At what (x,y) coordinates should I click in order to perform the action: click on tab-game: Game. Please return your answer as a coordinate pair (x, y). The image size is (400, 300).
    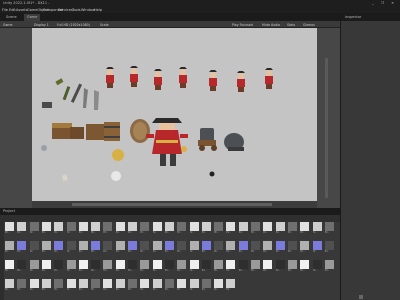
    Looking at the image, I should click on (32, 17).